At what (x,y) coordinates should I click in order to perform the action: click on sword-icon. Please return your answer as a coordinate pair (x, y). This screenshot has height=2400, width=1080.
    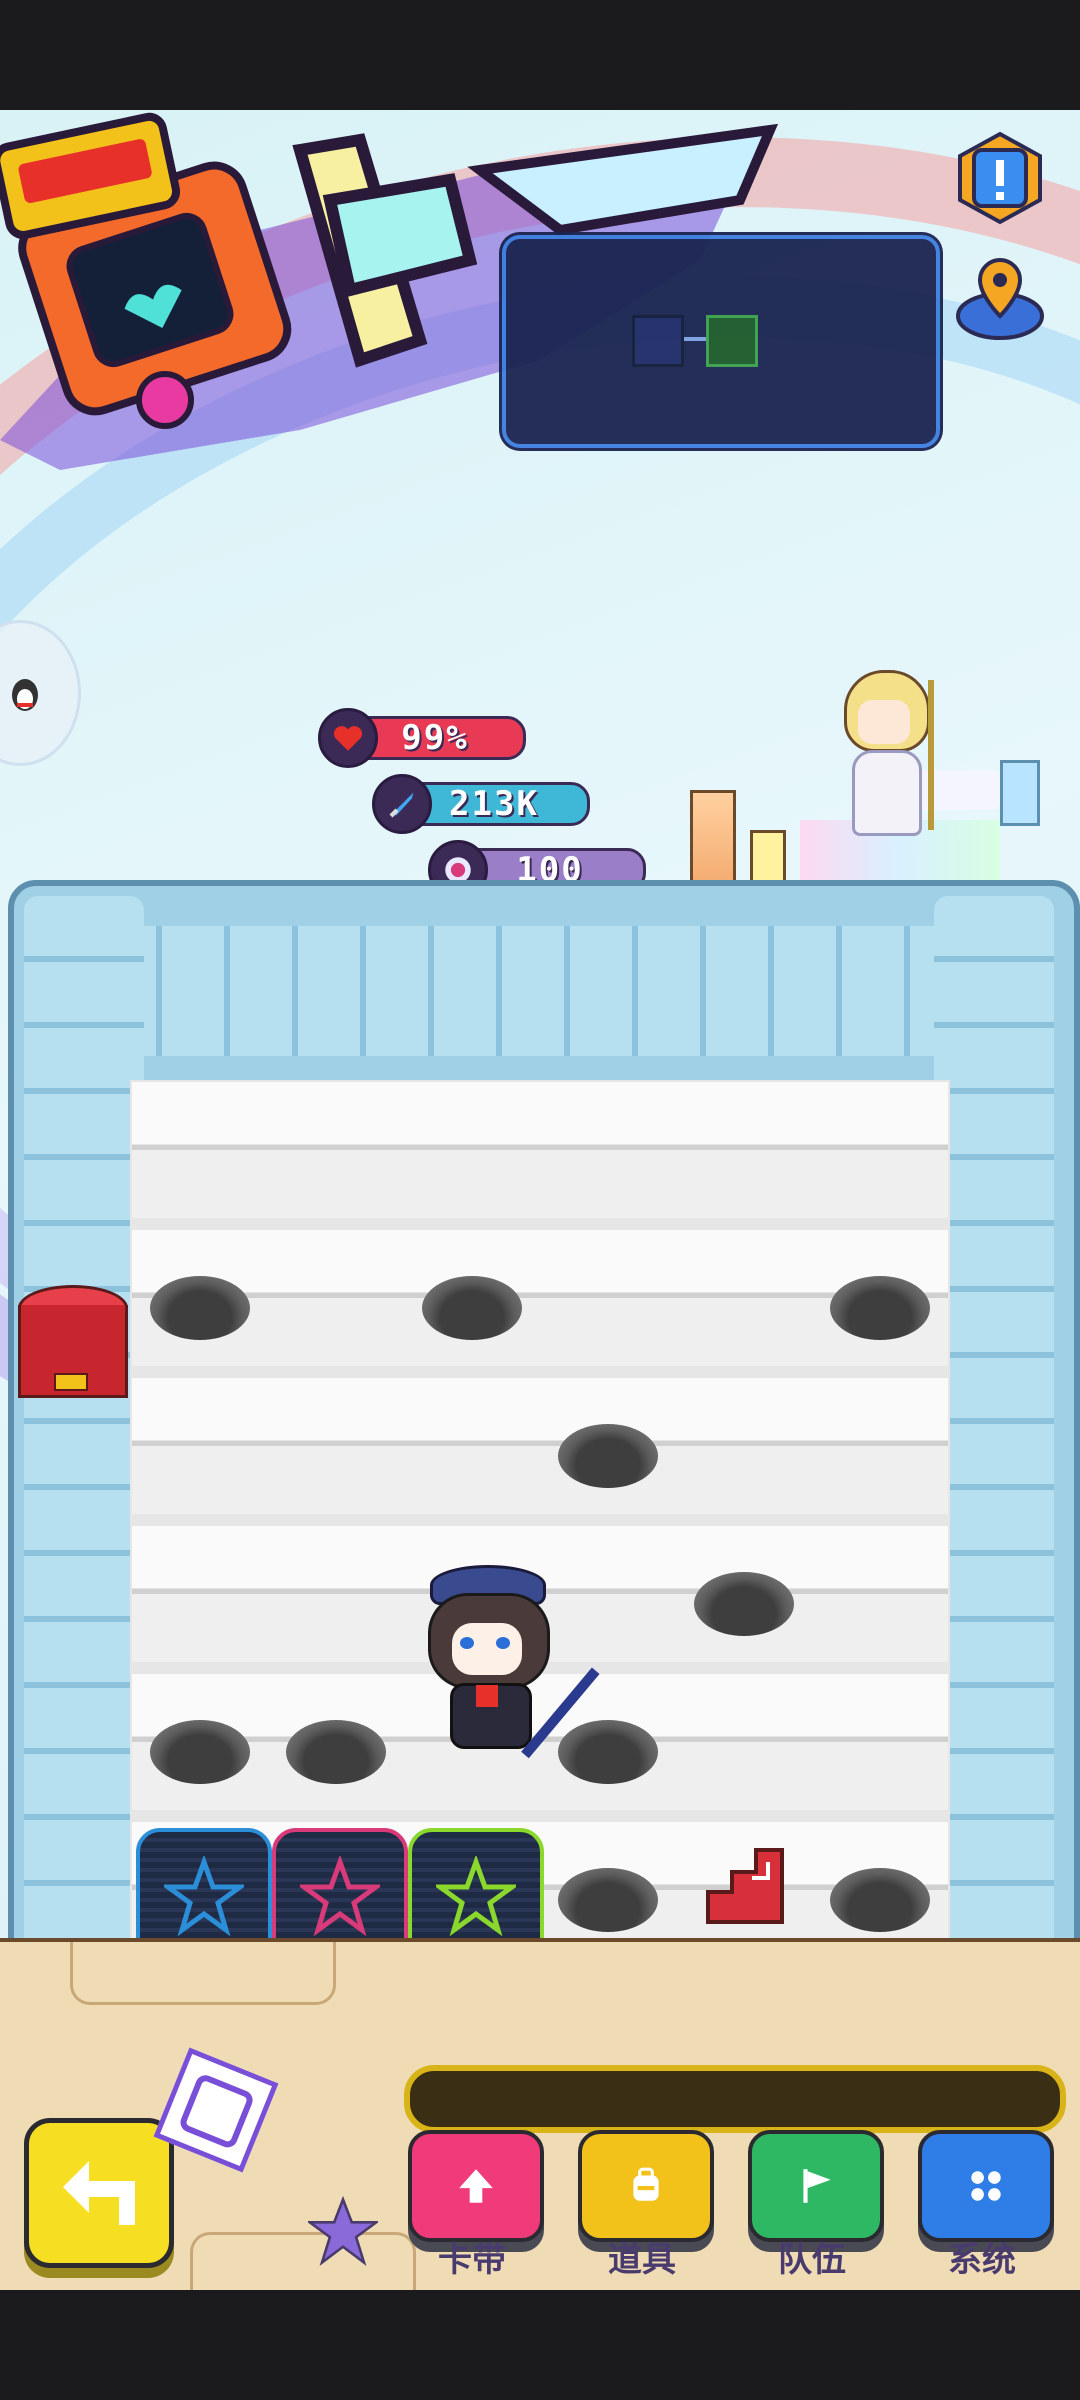
    Looking at the image, I should click on (402, 804).